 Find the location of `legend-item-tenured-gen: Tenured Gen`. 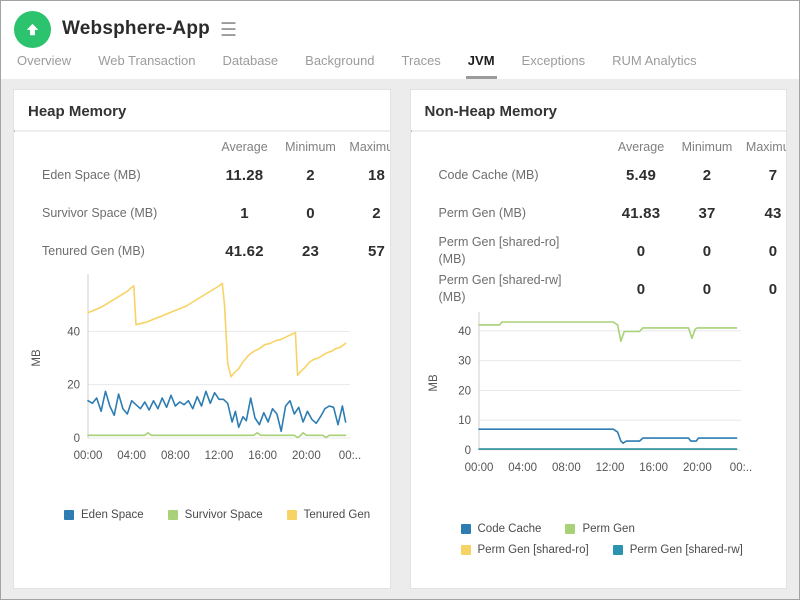

legend-item-tenured-gen: Tenured Gen is located at coordinates (328, 515).